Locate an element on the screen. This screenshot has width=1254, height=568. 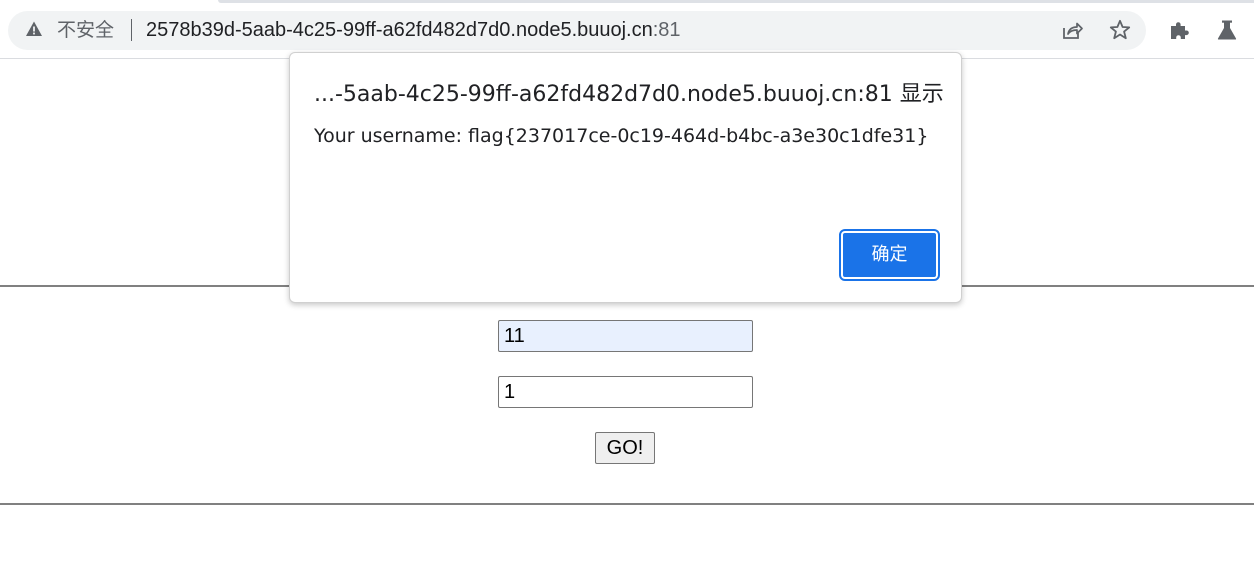
labs-flask-icon is located at coordinates (1227, 30).